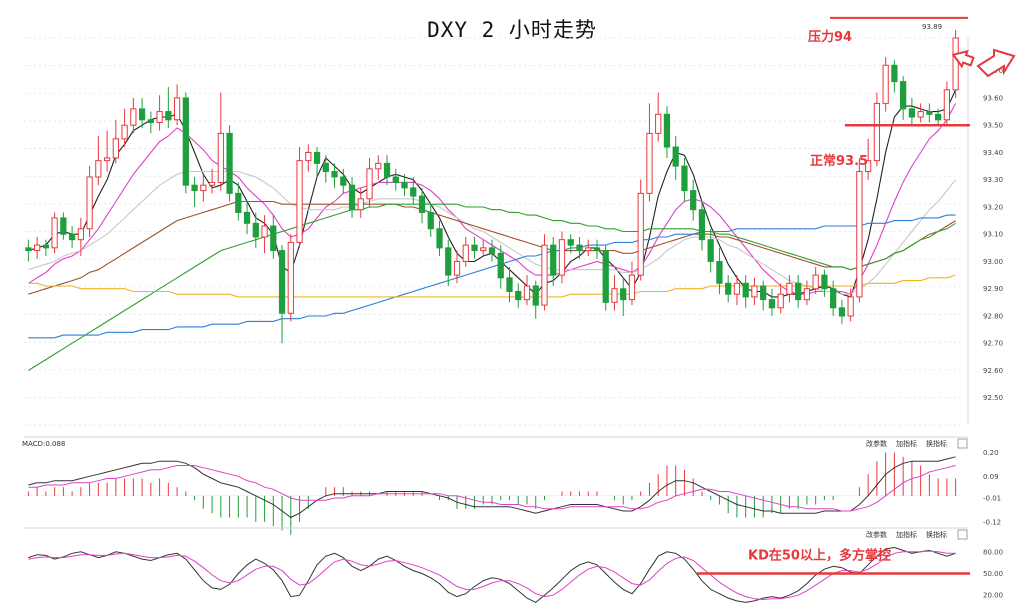 This screenshot has height=608, width=1024. Describe the element at coordinates (993, 371) in the screenshot. I see `y-tick-label: 92.60` at that location.